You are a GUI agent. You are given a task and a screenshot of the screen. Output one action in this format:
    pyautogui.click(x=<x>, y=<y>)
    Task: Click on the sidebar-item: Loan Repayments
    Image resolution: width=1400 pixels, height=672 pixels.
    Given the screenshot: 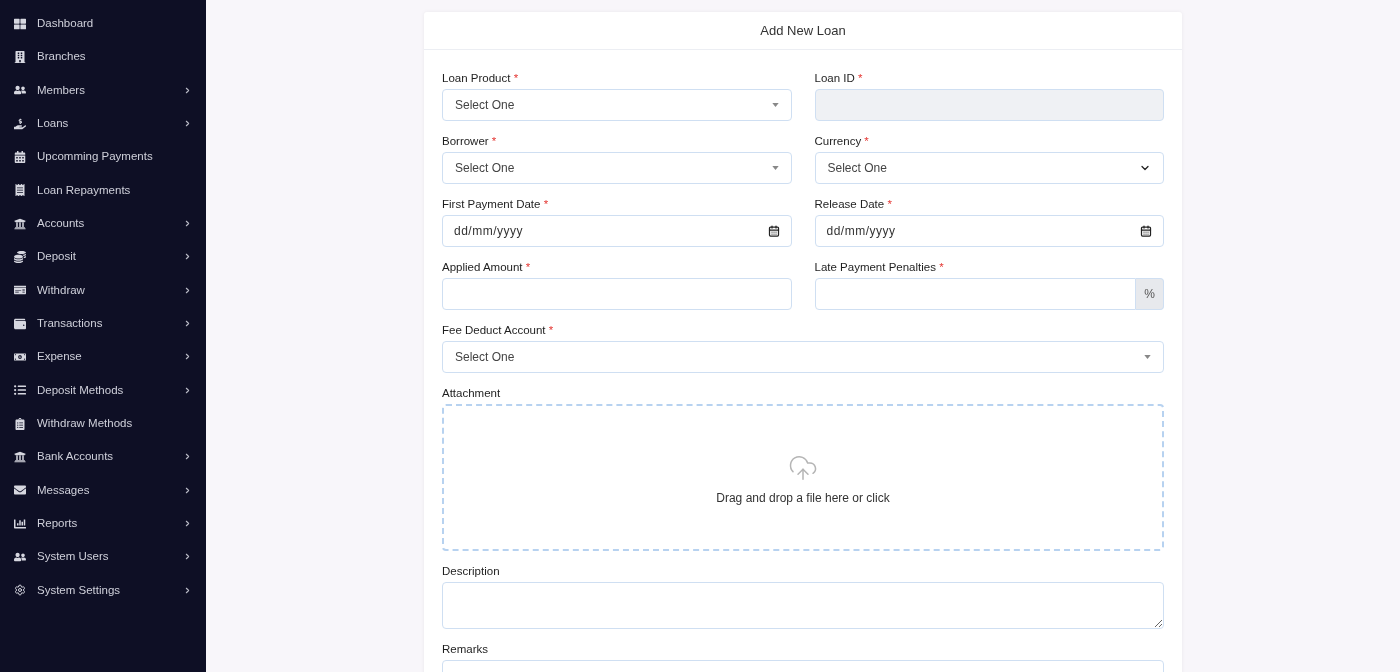 What is the action you would take?
    pyautogui.click(x=103, y=190)
    